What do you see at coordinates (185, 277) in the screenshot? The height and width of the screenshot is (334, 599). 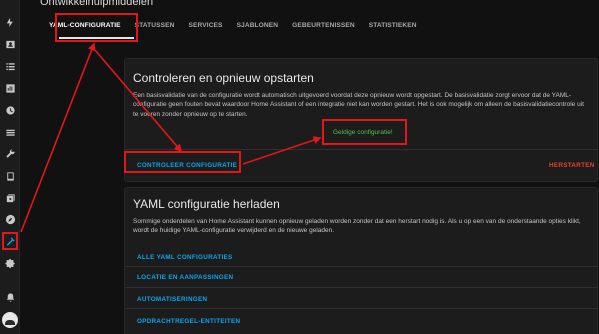 I see `reload-location-button: LOCATIE EN AANPASSINGEN` at bounding box center [185, 277].